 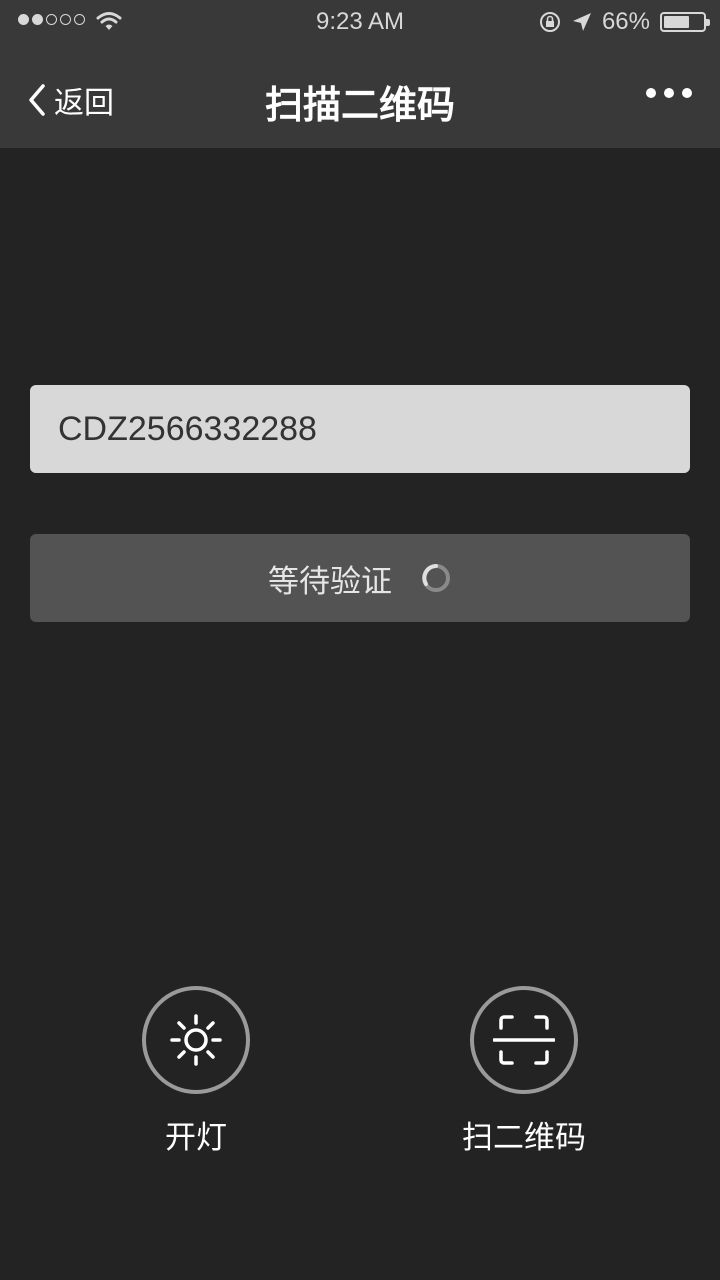 What do you see at coordinates (360, 96) in the screenshot?
I see `nav-bar: 返回 扫描二维码` at bounding box center [360, 96].